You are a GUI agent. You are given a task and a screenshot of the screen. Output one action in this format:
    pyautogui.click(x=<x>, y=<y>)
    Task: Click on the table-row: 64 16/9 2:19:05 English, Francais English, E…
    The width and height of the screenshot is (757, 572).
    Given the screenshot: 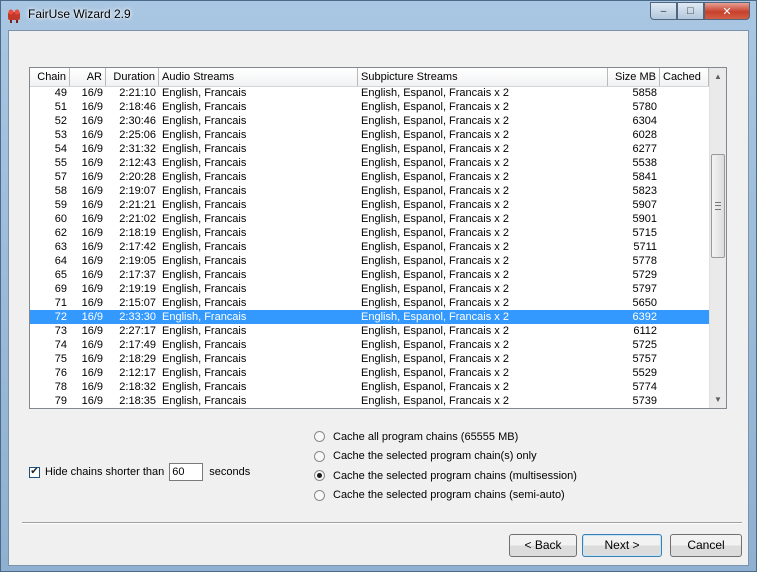 What is the action you would take?
    pyautogui.click(x=369, y=261)
    